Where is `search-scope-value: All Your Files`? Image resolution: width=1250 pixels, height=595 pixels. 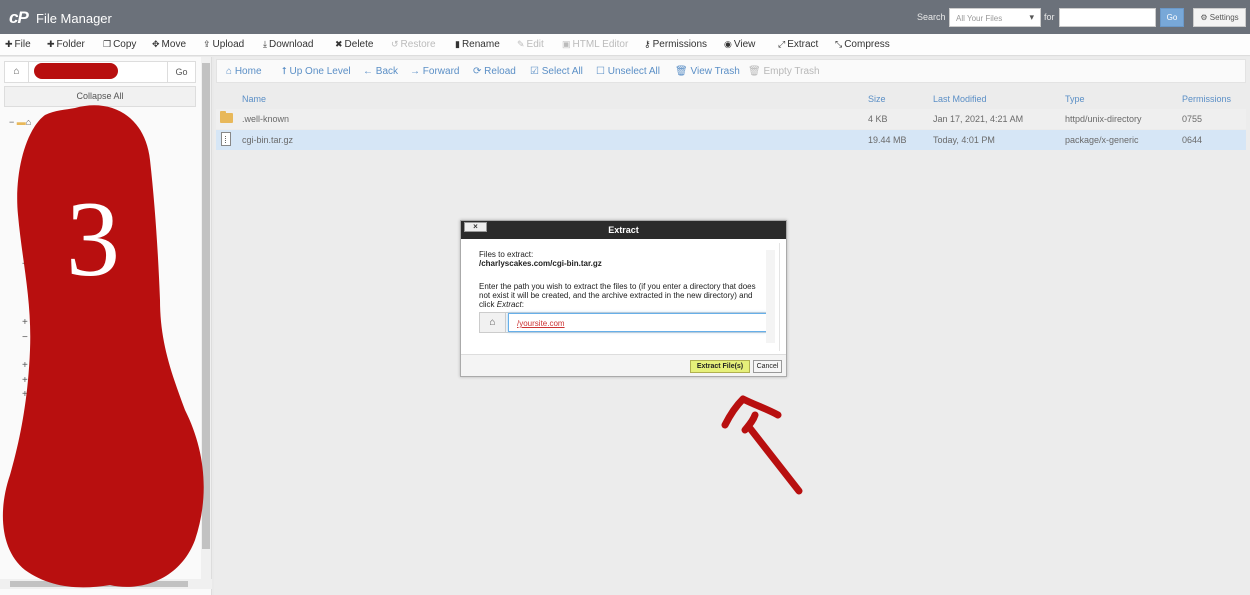
search-scope-value: All Your Files is located at coordinates (979, 18).